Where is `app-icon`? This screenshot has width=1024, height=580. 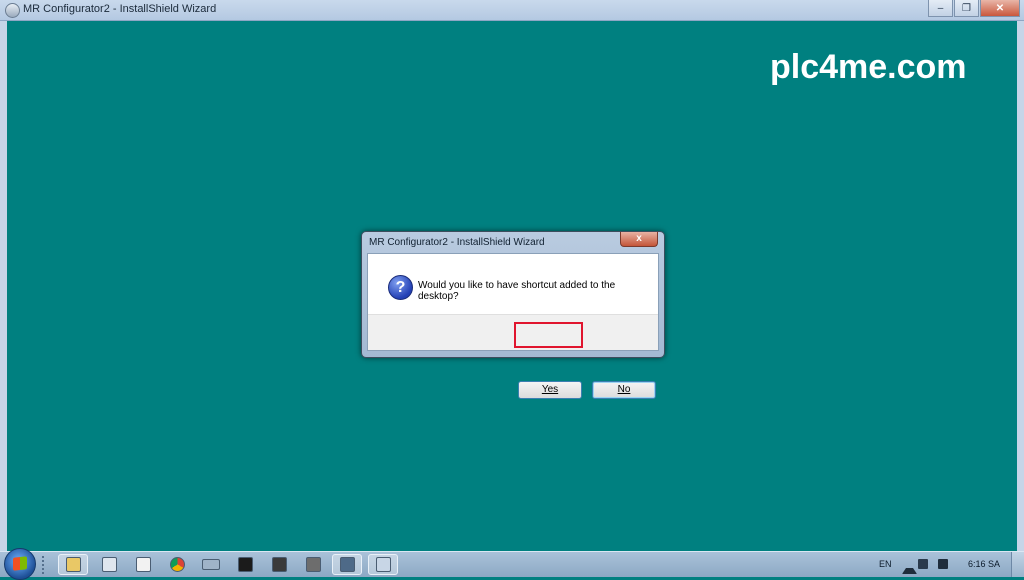
app-icon is located at coordinates (12, 10).